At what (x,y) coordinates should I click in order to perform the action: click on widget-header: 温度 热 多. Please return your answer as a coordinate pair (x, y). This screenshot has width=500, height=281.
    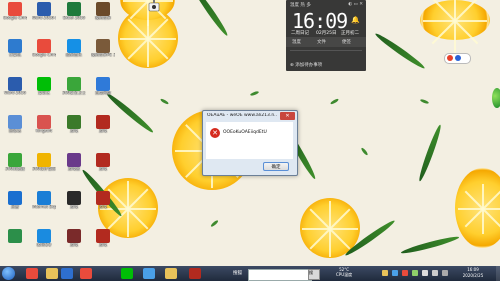
    Looking at the image, I should click on (300, 5).